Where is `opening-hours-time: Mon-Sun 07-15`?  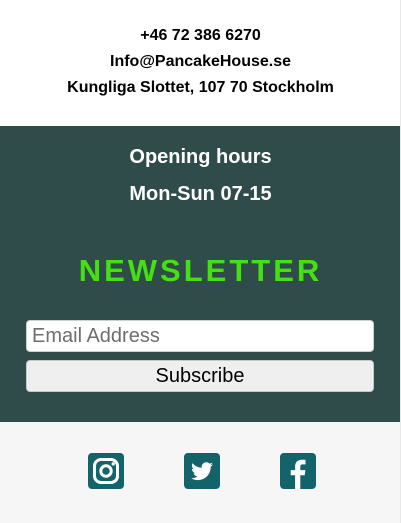 opening-hours-time: Mon-Sun 07-15 is located at coordinates (200, 194).